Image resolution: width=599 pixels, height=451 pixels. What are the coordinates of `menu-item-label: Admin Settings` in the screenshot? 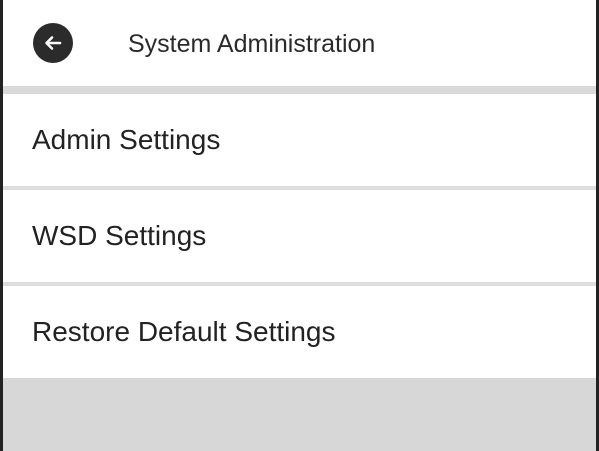 It's located at (126, 139).